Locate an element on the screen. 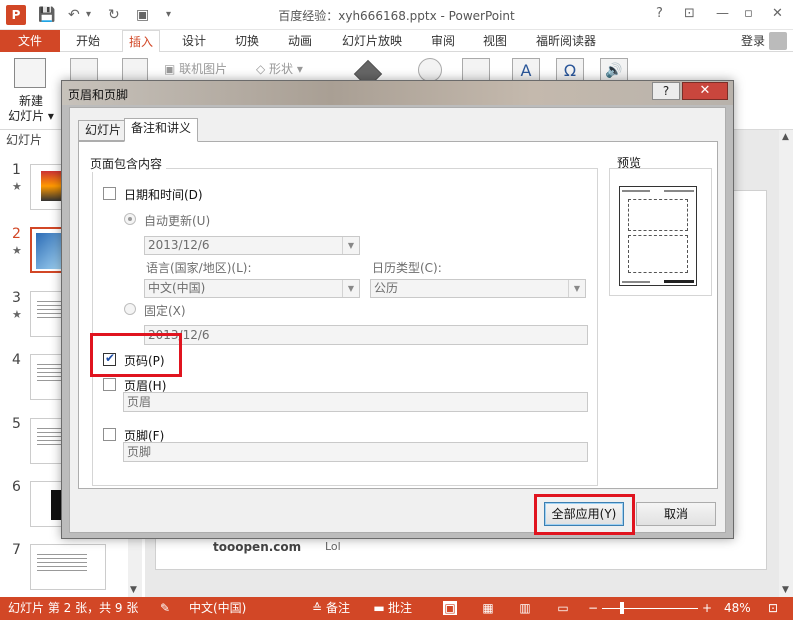 This screenshot has width=793, height=620. zoom-level: 48% is located at coordinates (737, 608).